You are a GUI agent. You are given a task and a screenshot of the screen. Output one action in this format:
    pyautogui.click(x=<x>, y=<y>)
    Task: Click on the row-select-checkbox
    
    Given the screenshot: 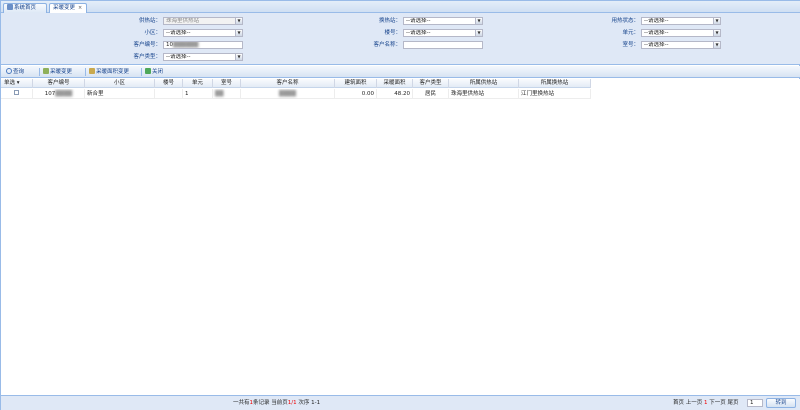 What is the action you would take?
    pyautogui.click(x=16, y=92)
    